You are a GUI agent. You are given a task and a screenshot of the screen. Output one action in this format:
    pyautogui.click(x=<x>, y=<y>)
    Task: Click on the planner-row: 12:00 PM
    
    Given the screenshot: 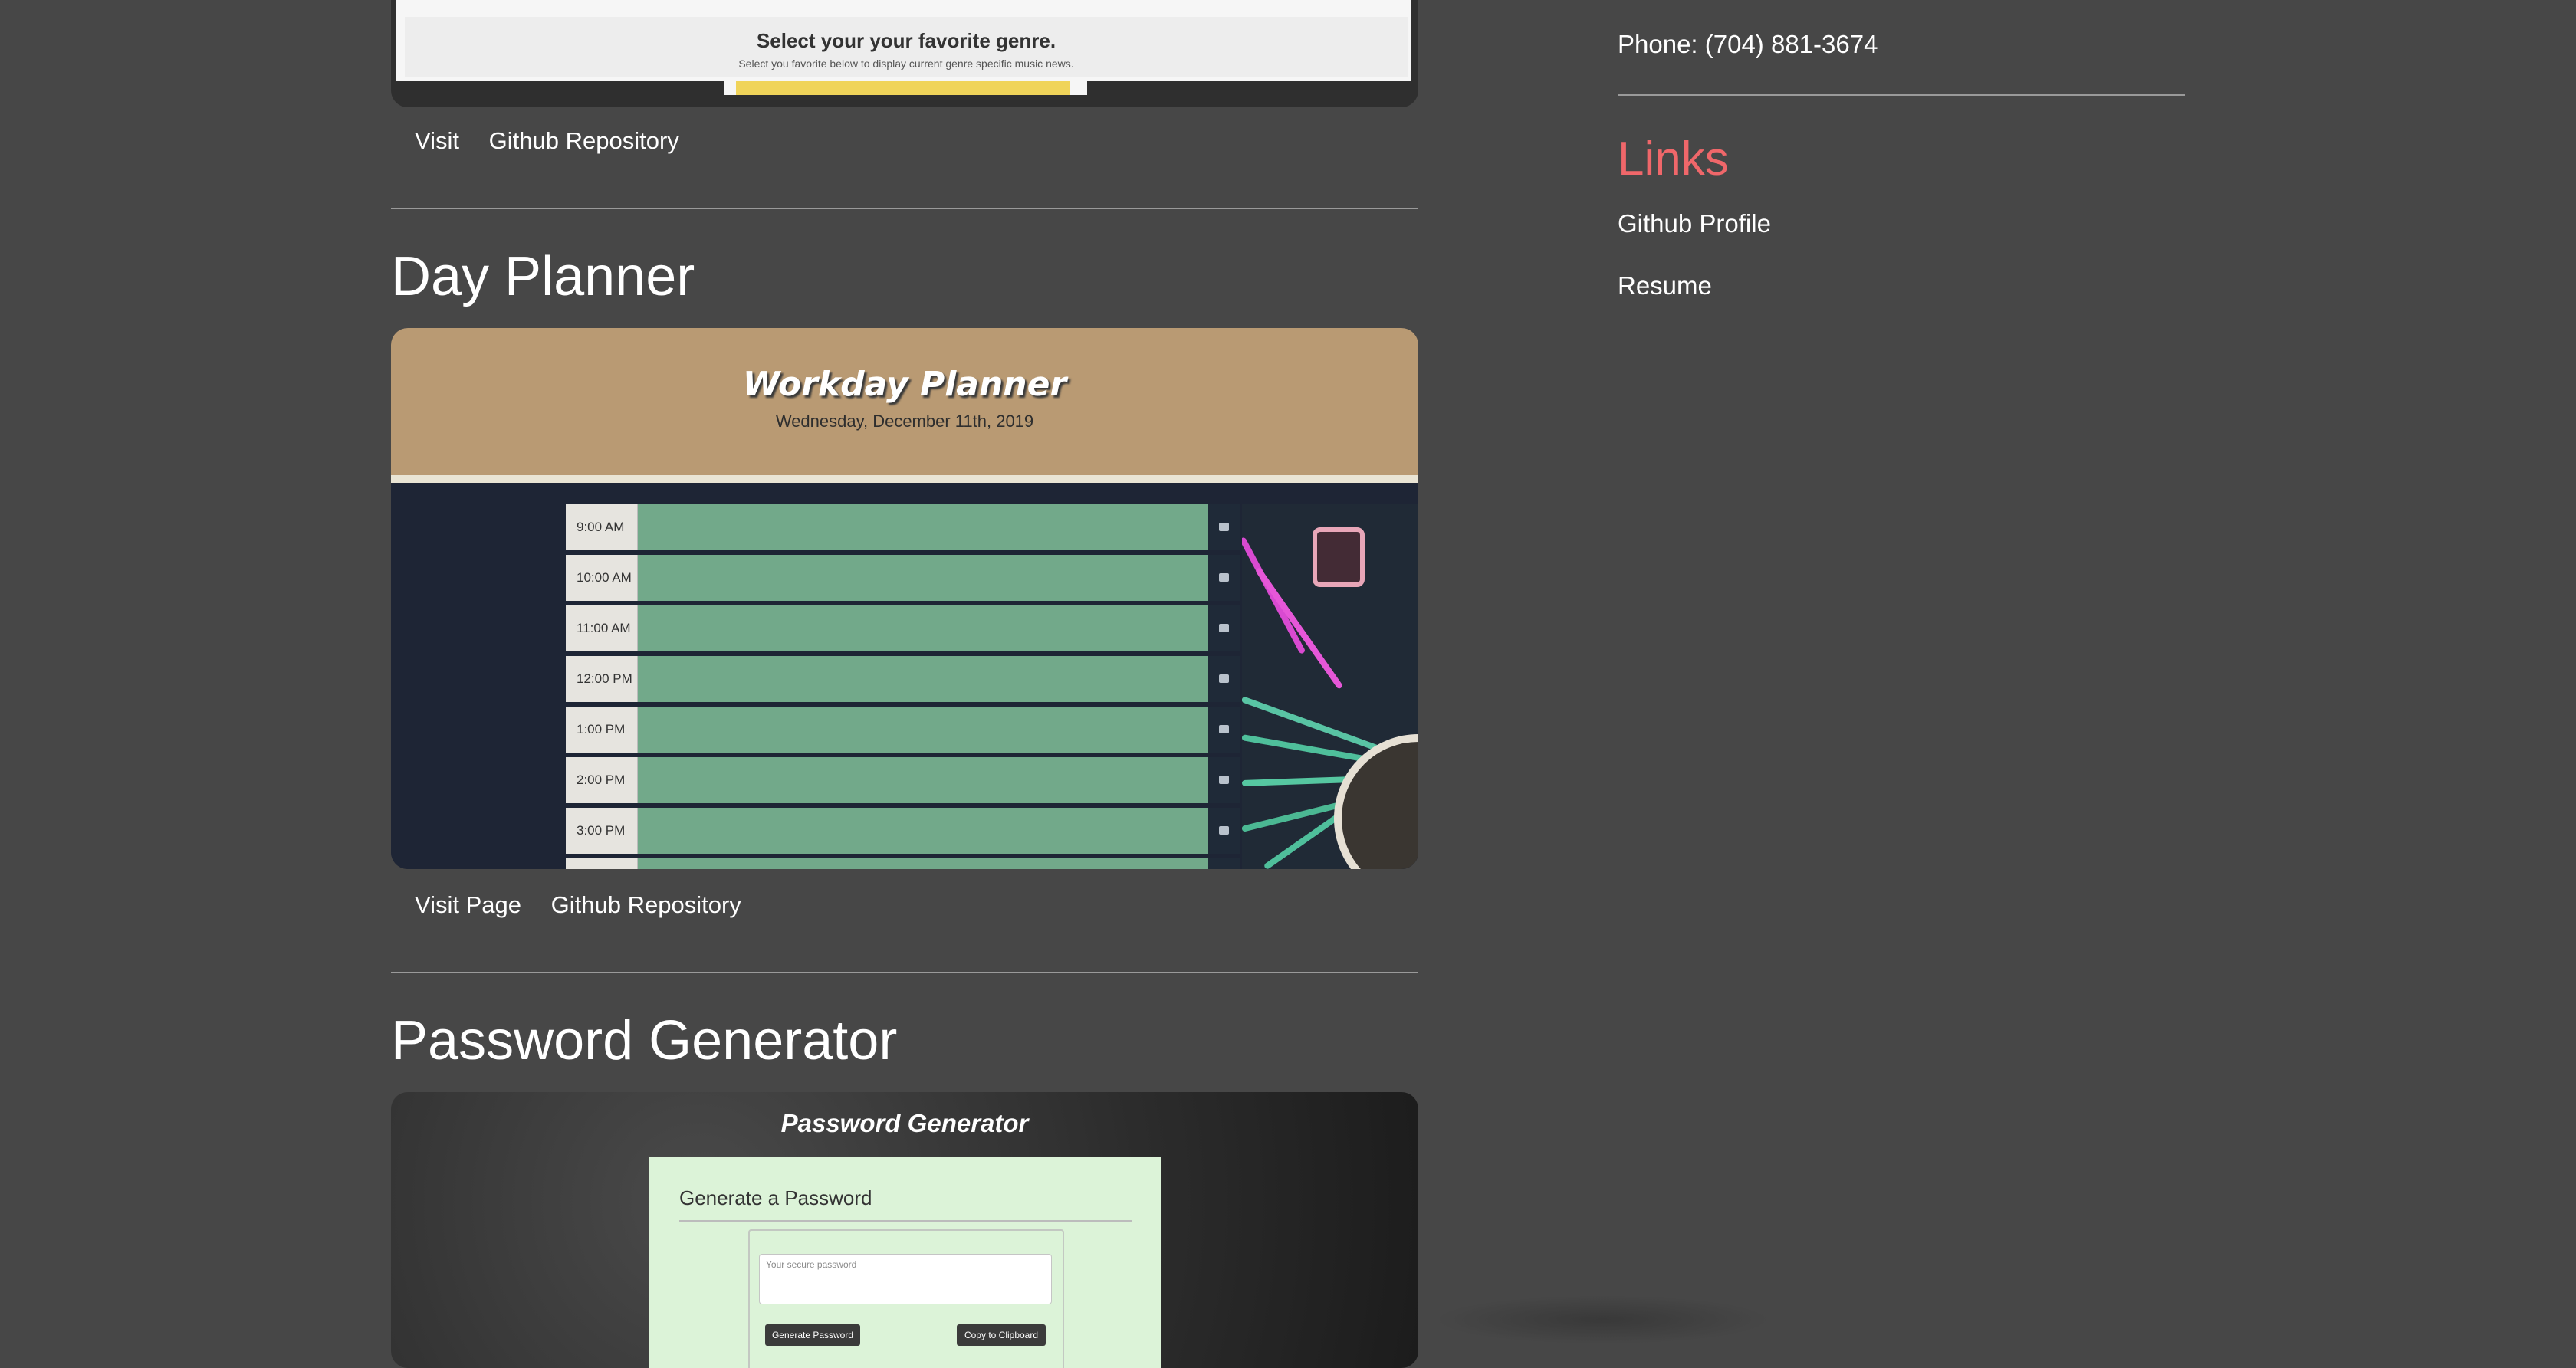 What is the action you would take?
    pyautogui.click(x=903, y=681)
    